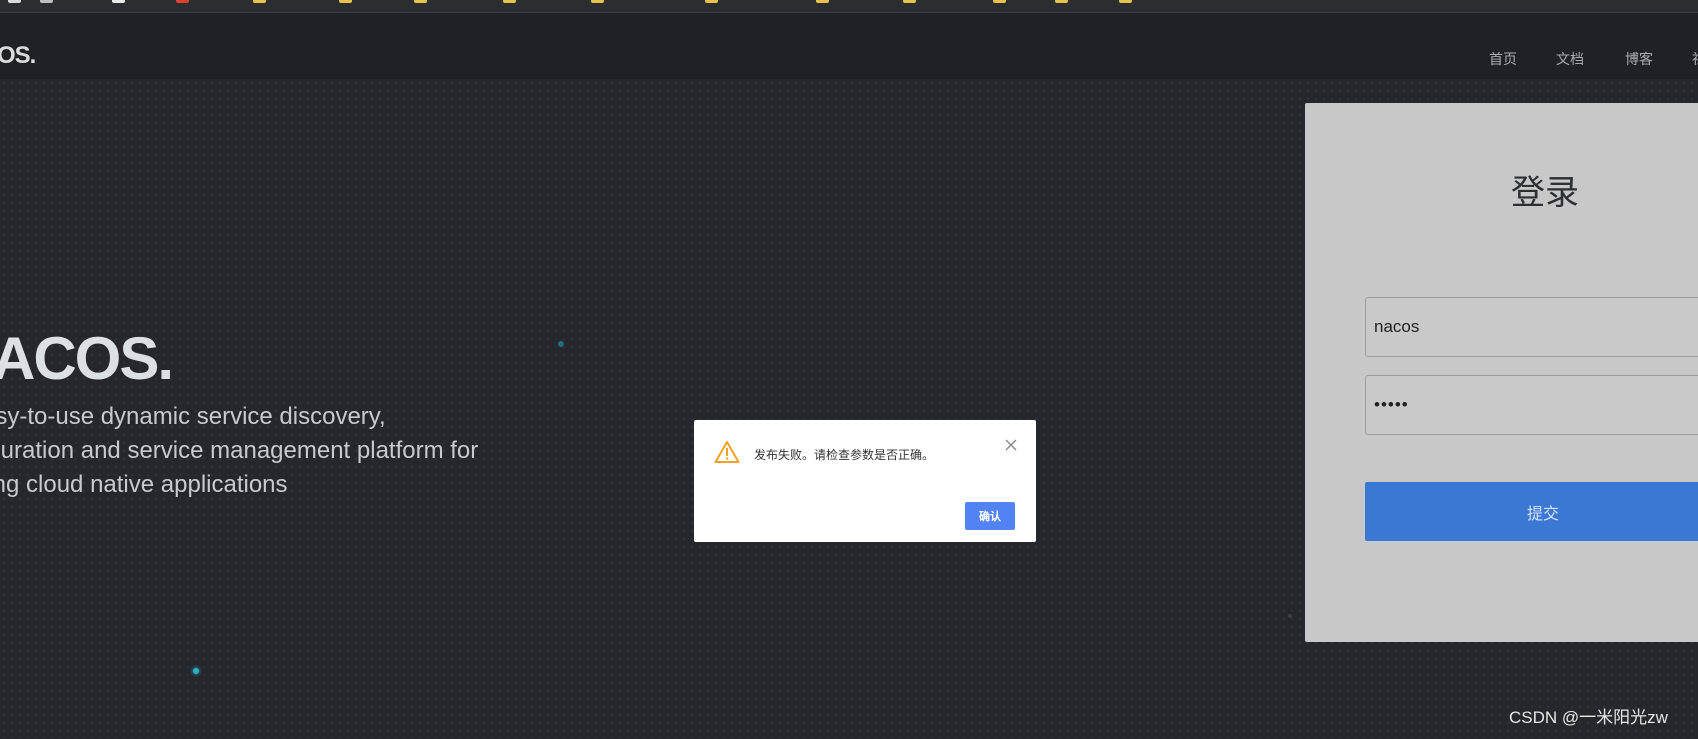 Image resolution: width=1698 pixels, height=739 pixels. What do you see at coordinates (727, 452) in the screenshot?
I see `warning-icon` at bounding box center [727, 452].